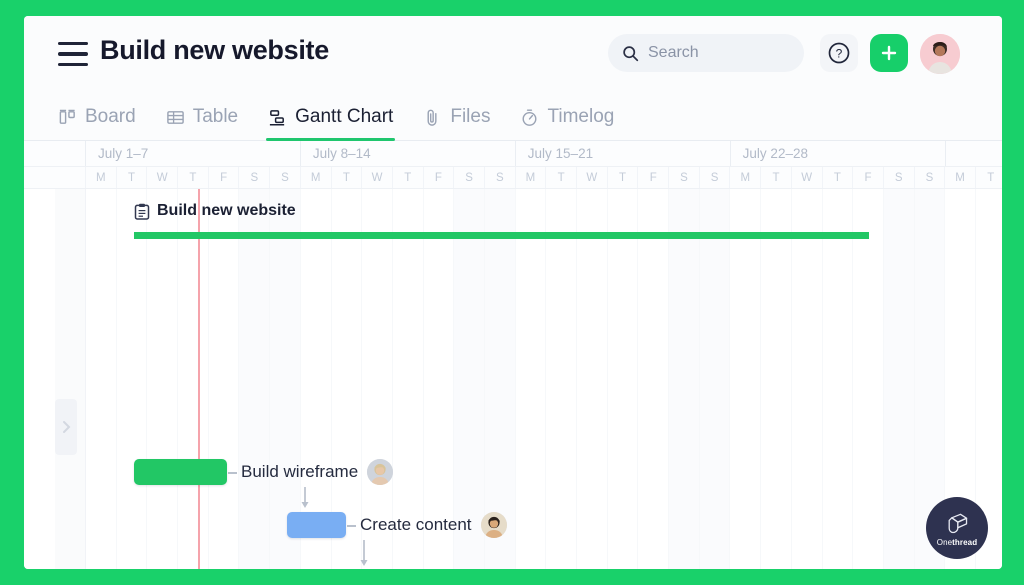  I want to click on group-header: Build new website, so click(215, 211).